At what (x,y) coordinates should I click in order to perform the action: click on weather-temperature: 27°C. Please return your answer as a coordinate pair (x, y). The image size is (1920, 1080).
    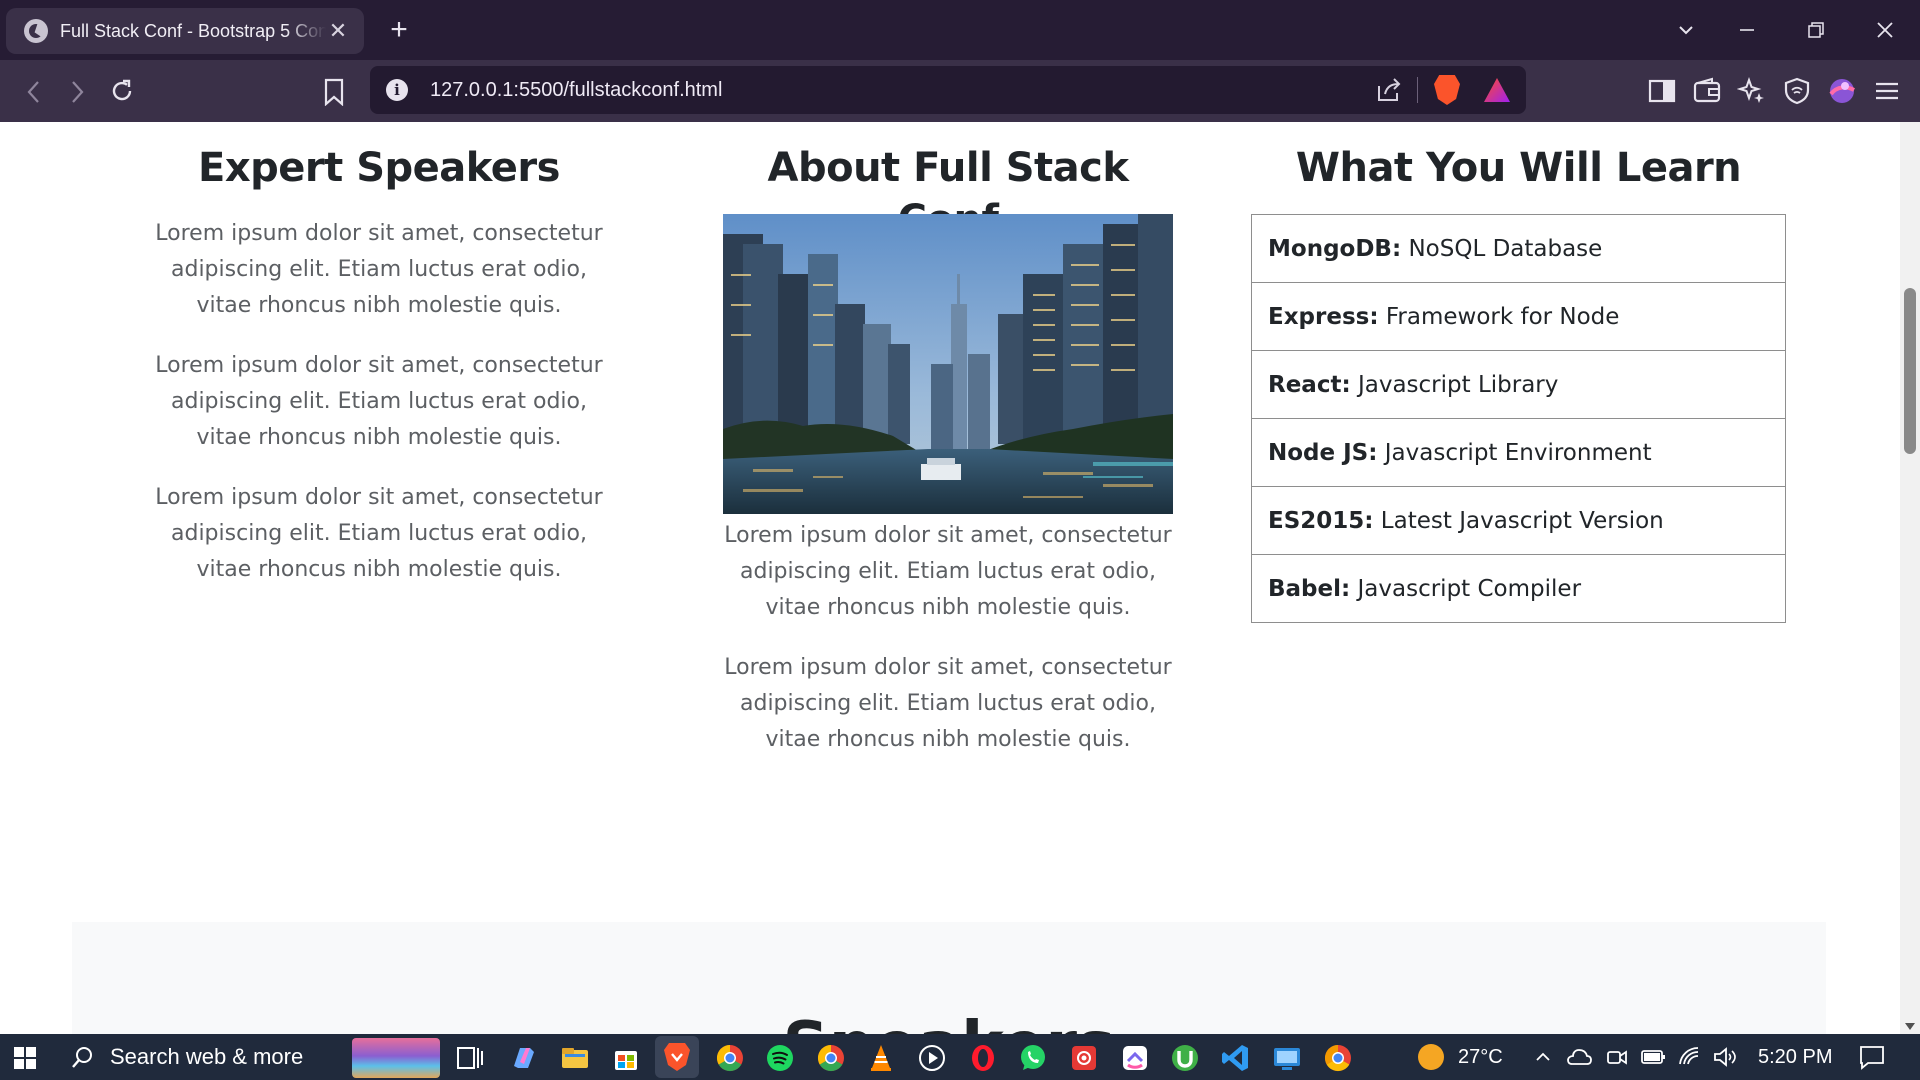
    Looking at the image, I should click on (1480, 1057).